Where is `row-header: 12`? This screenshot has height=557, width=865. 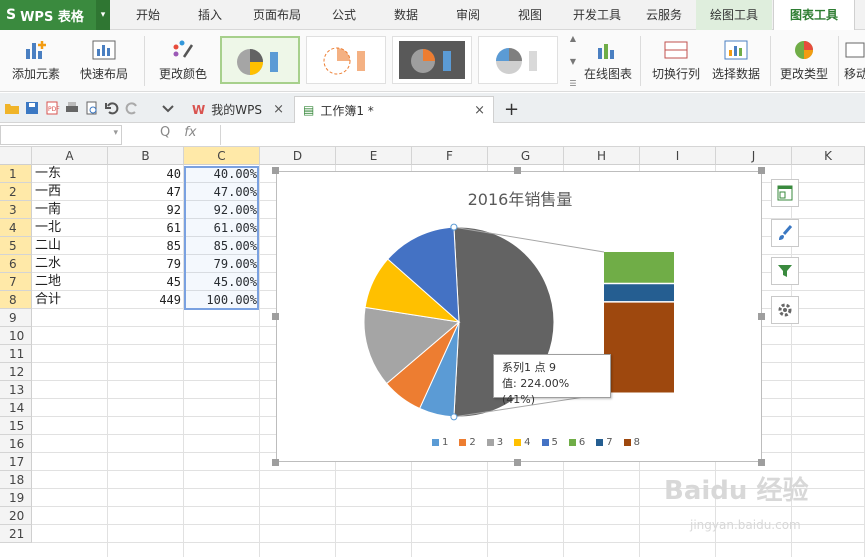
row-header: 12 is located at coordinates (16, 372).